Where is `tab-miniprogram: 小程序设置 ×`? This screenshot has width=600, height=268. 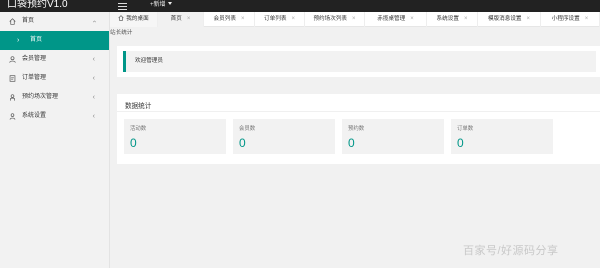
tab-miniprogram: 小程序设置 × is located at coordinates (570, 19).